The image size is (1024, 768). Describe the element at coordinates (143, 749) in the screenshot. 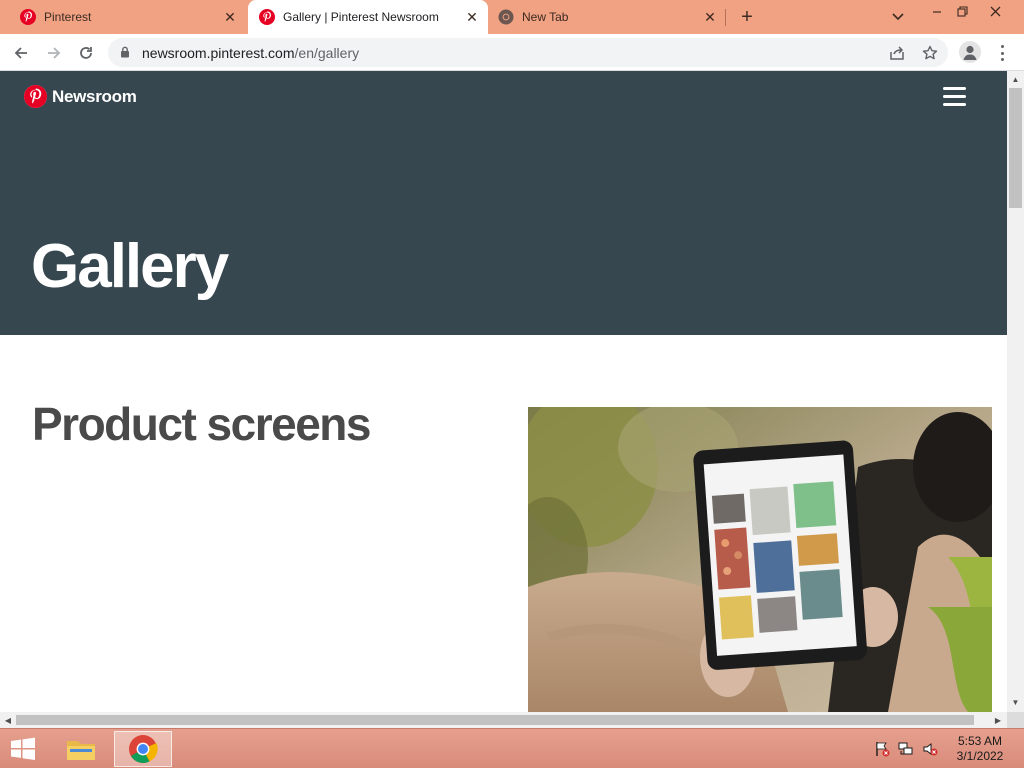

I see `chrome-taskbar-icon` at that location.